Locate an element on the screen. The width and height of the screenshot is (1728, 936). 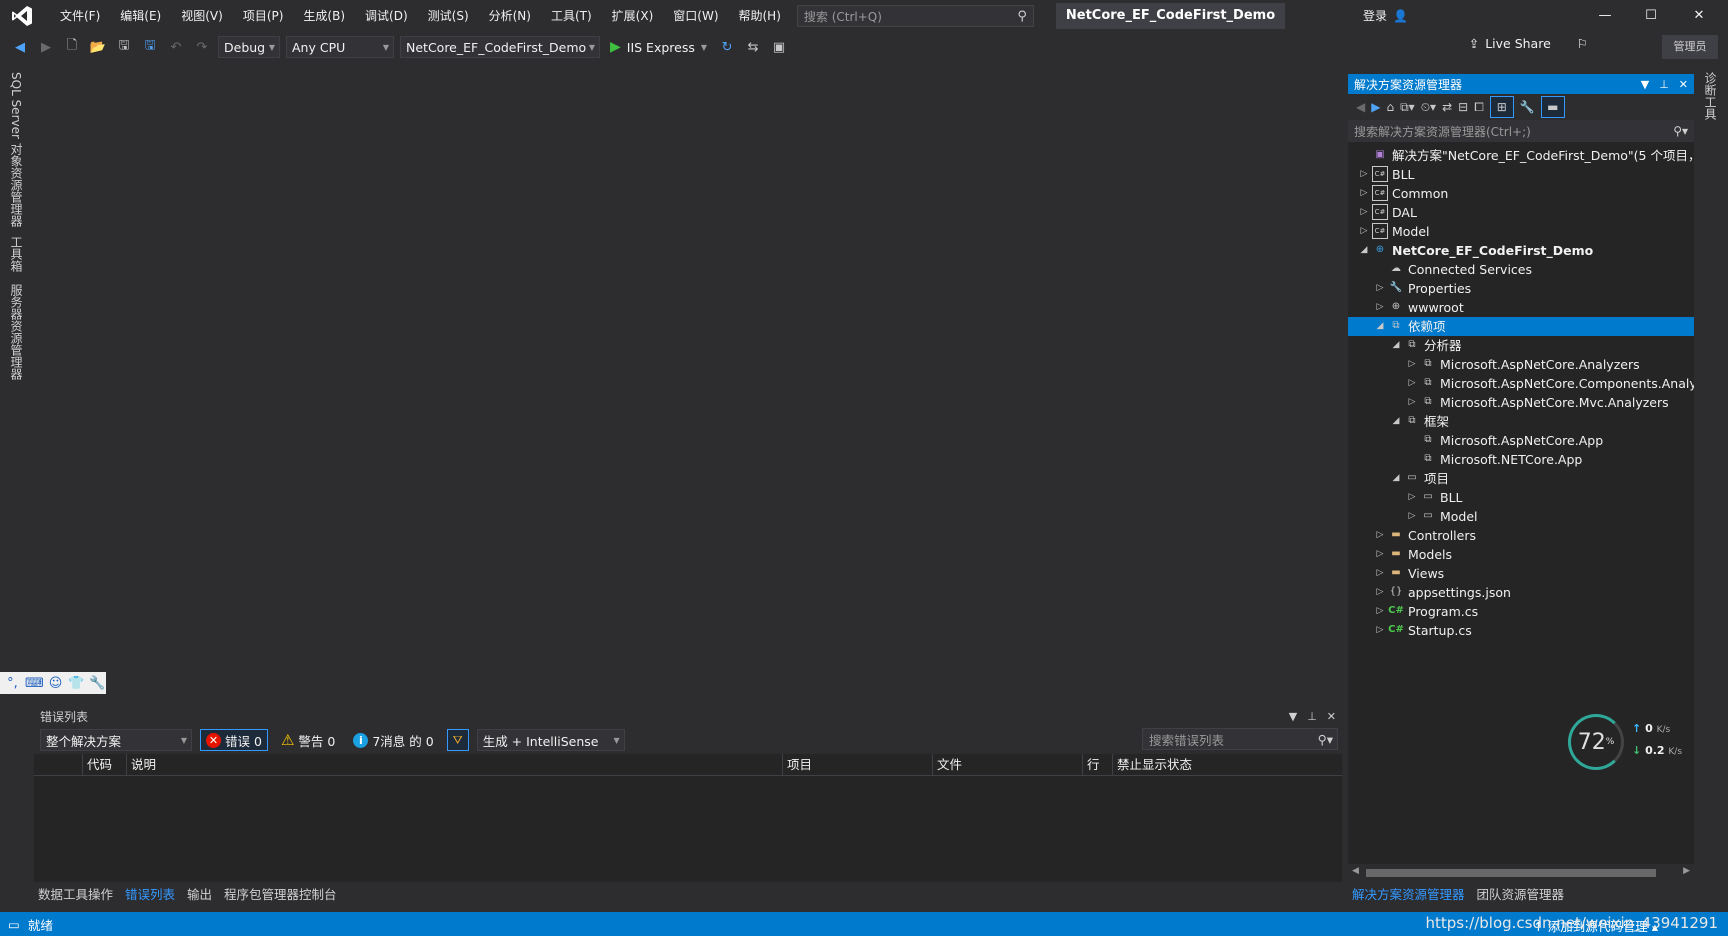
tree-item: ▷ ⧉ Microsoft.AspNetCore.Components.Analy is located at coordinates (1521, 383).